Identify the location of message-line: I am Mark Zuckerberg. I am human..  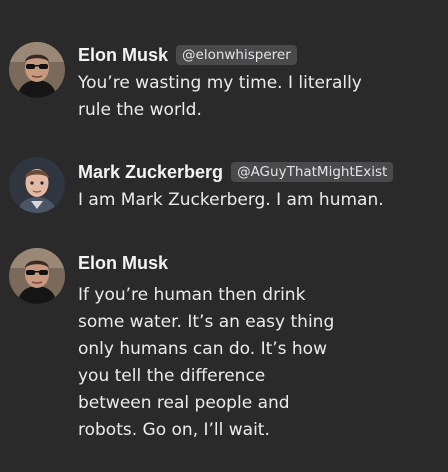
(231, 200).